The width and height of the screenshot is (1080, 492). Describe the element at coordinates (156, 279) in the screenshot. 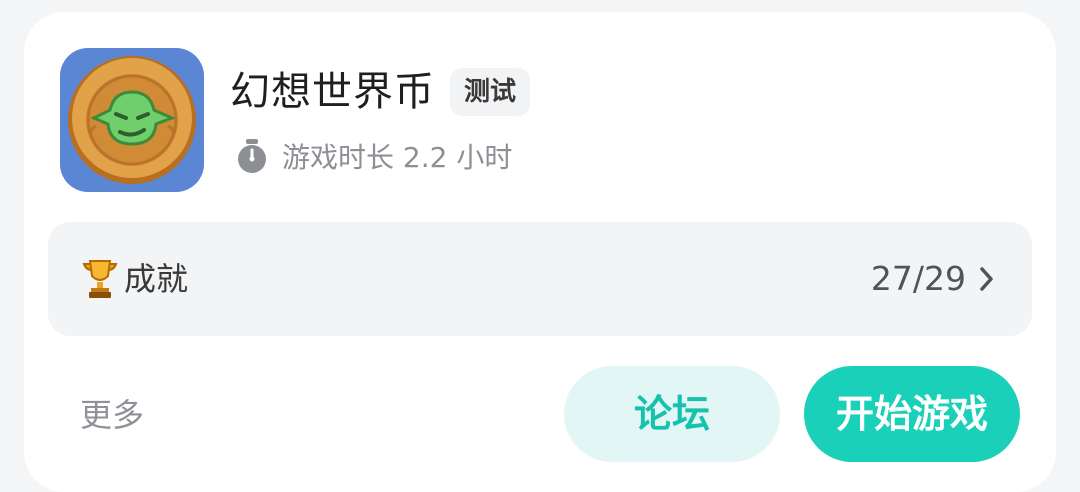

I see `achievements-label: 成就` at that location.